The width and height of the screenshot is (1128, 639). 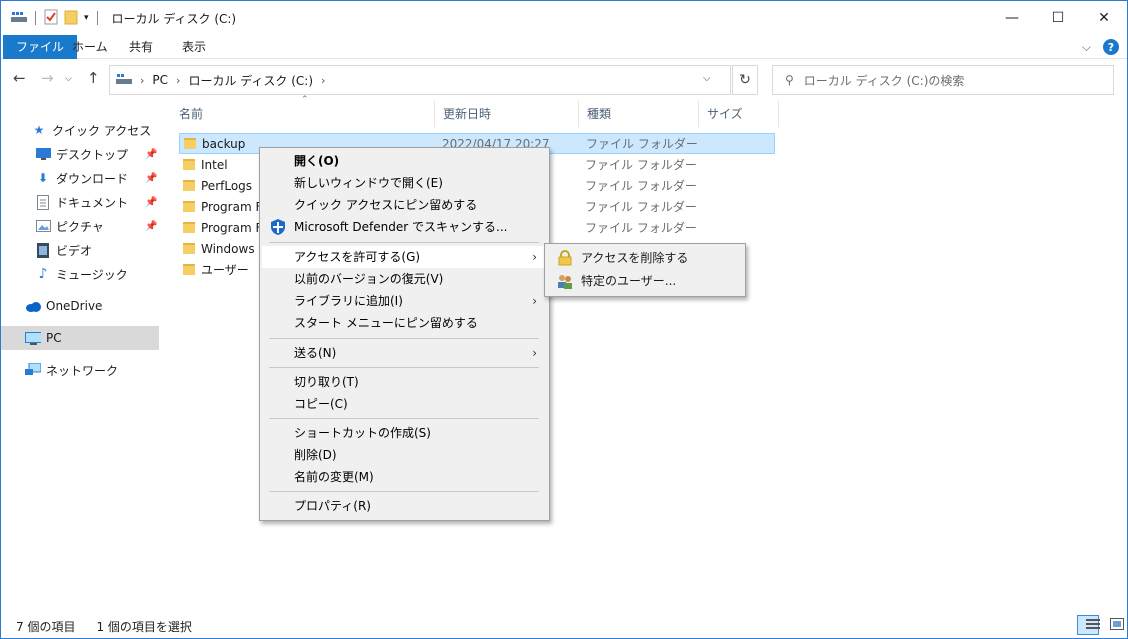 What do you see at coordinates (789, 80) in the screenshot?
I see `search-icon: ⚲` at bounding box center [789, 80].